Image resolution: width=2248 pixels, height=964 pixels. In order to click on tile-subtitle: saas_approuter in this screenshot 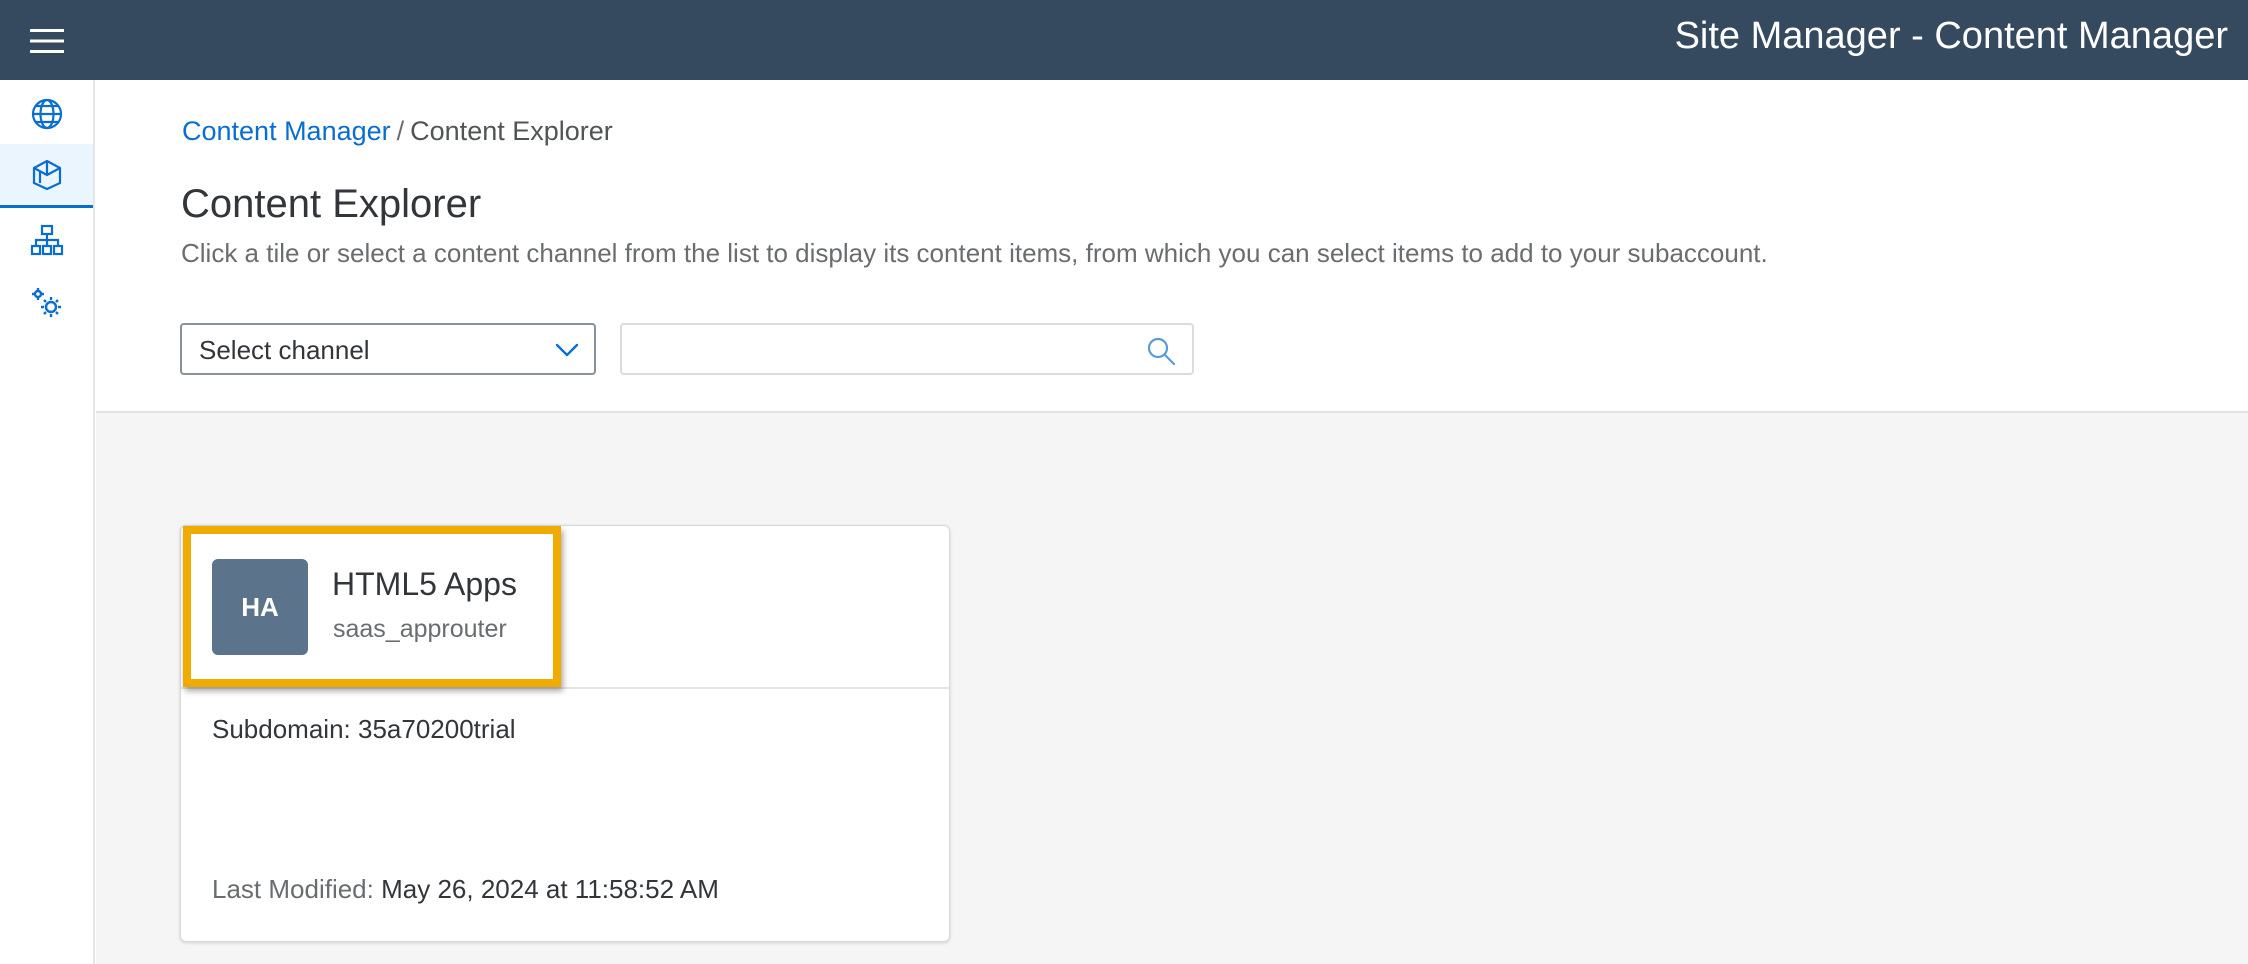, I will do `click(420, 629)`.